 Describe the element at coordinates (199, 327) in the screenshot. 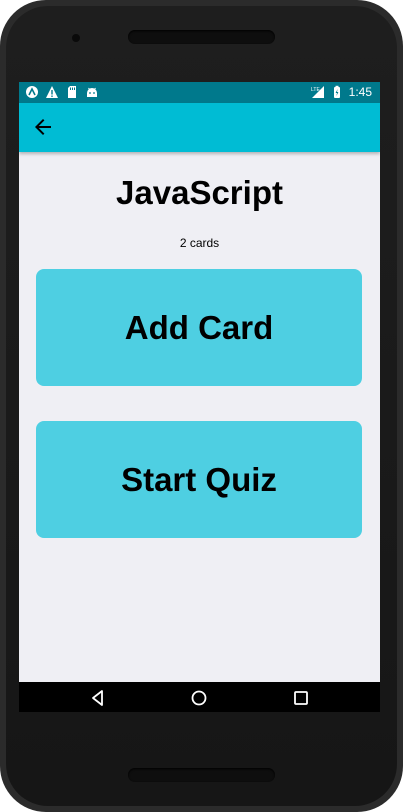

I see `add-card-button: Add Card` at that location.